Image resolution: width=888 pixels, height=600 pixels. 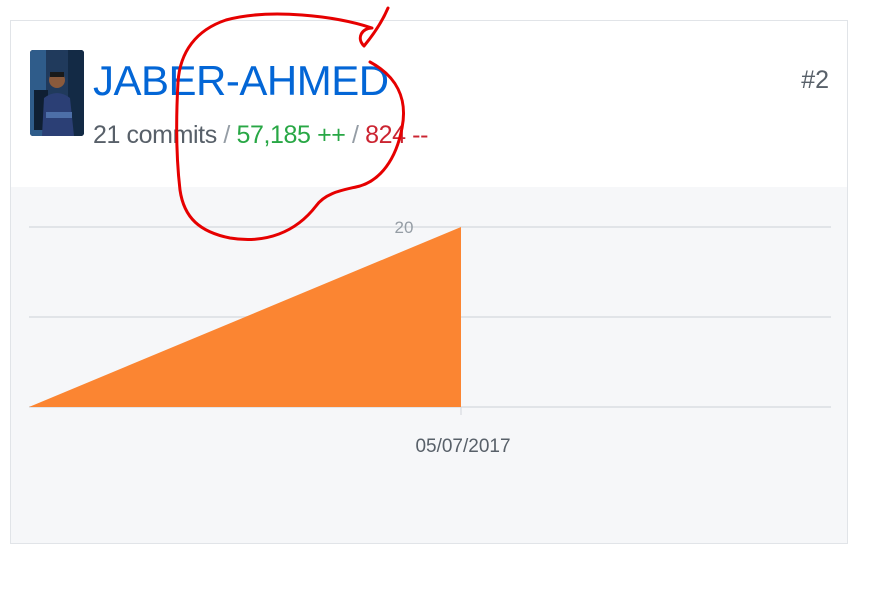 What do you see at coordinates (291, 135) in the screenshot?
I see `additions-count: 57,185 ++` at bounding box center [291, 135].